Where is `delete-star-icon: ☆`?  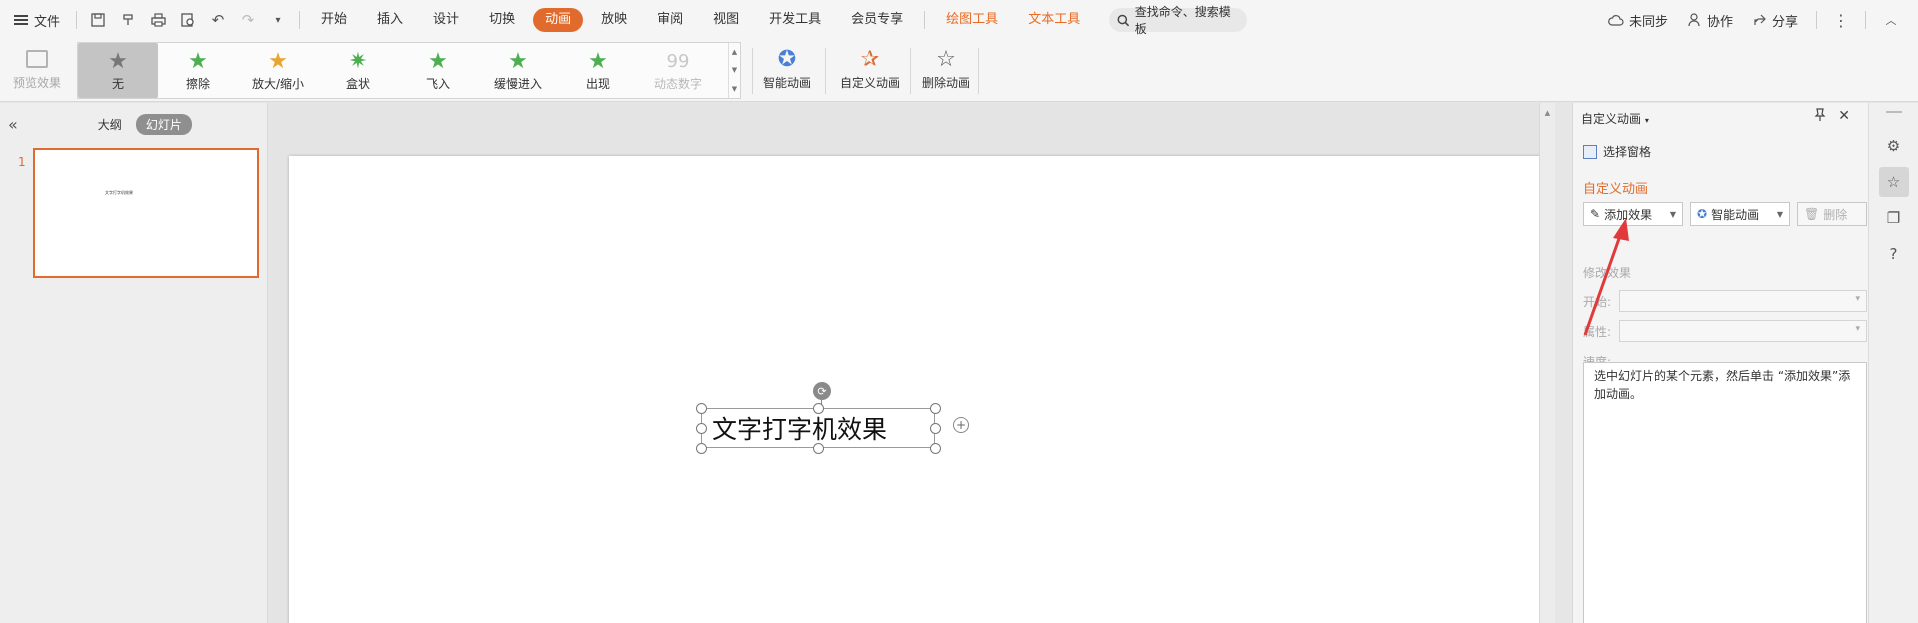 delete-star-icon: ☆ is located at coordinates (946, 59).